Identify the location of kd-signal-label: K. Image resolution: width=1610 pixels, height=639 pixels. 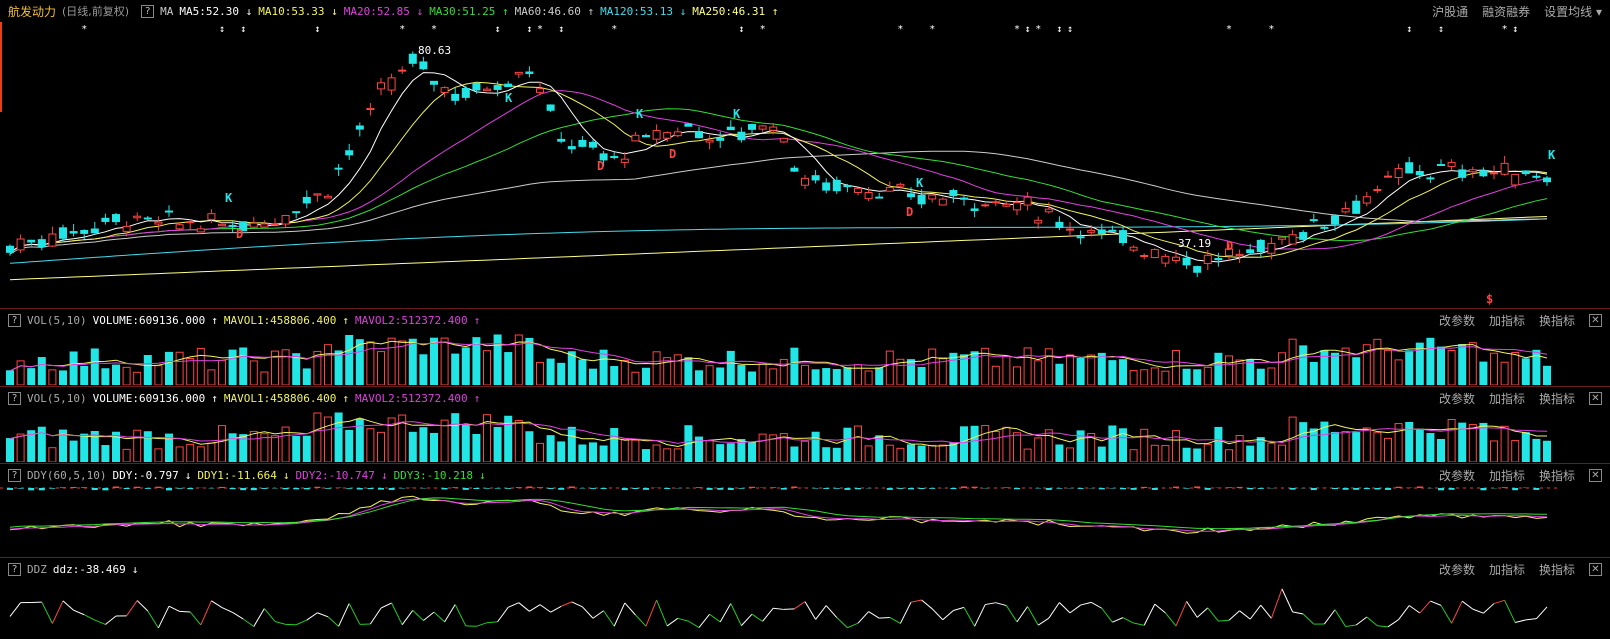
(737, 114).